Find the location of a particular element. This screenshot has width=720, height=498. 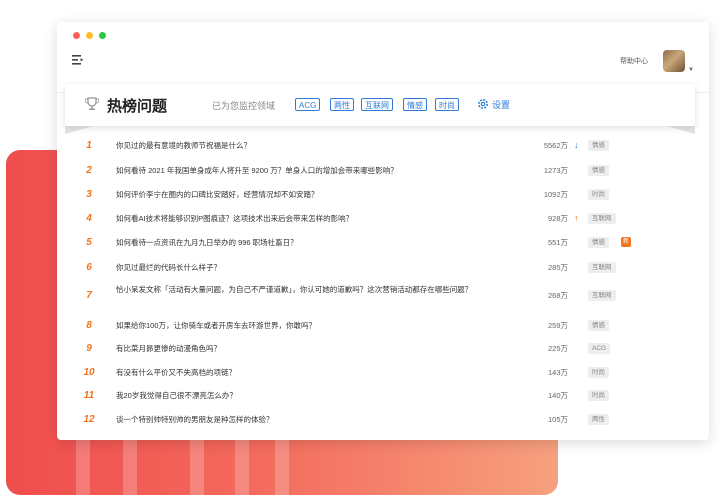

tag-fashion: 时尚 is located at coordinates (447, 104).